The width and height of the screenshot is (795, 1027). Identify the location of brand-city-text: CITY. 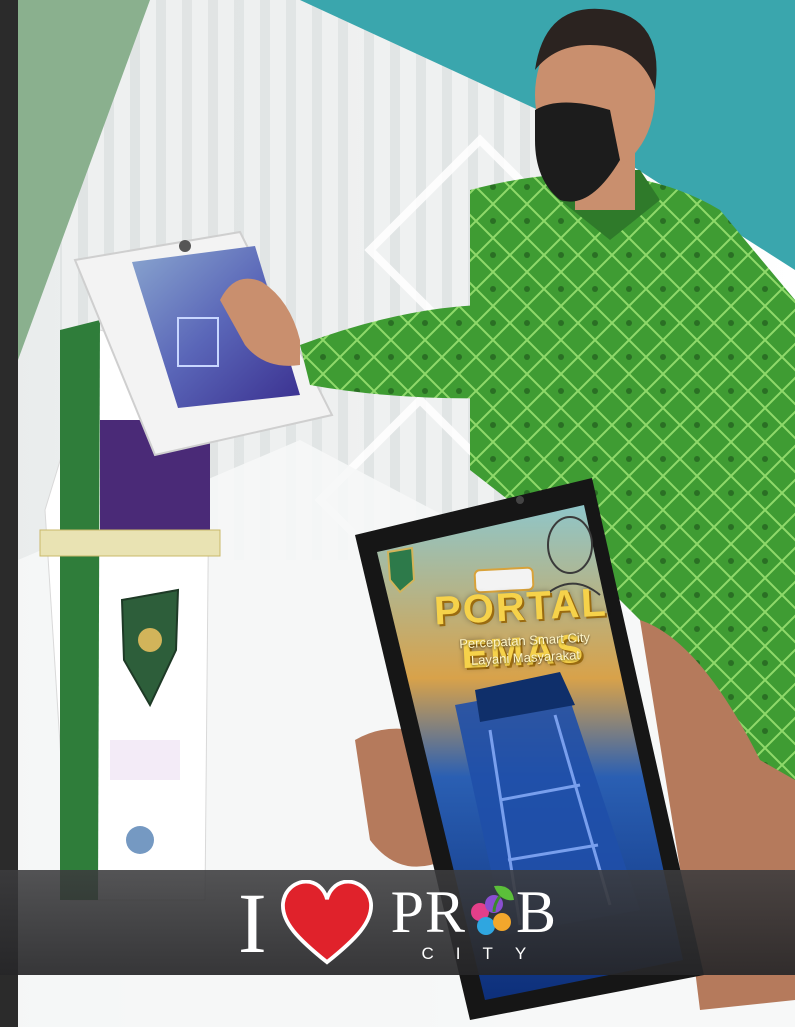
(485, 953).